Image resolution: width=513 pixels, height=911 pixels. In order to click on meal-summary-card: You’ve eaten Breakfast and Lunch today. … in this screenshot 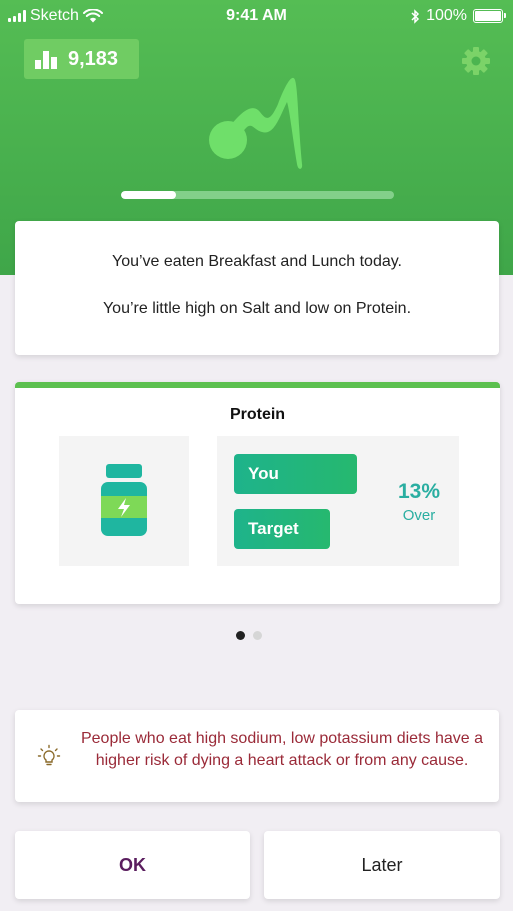, I will do `click(257, 288)`.